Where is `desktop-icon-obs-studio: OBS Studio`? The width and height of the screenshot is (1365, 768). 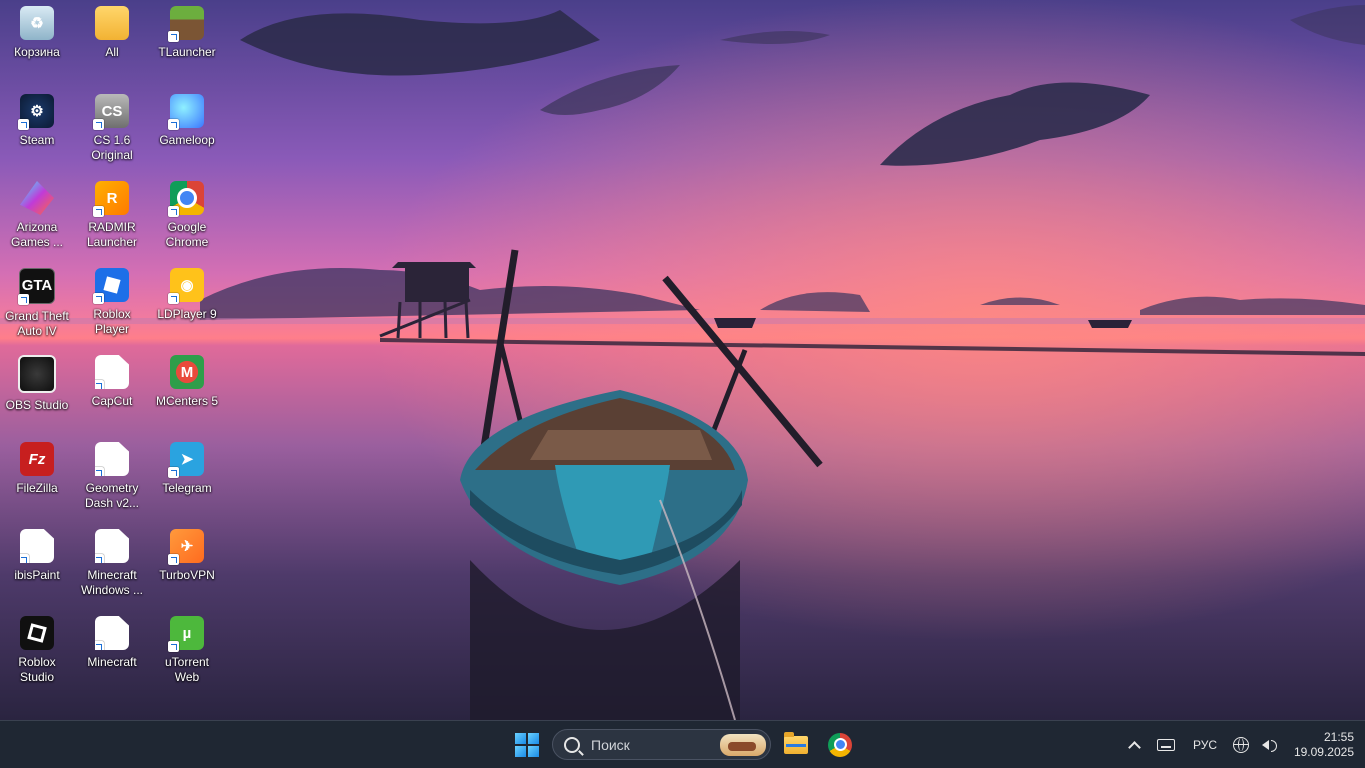
desktop-icon-obs-studio: OBS Studio is located at coordinates (37, 381).